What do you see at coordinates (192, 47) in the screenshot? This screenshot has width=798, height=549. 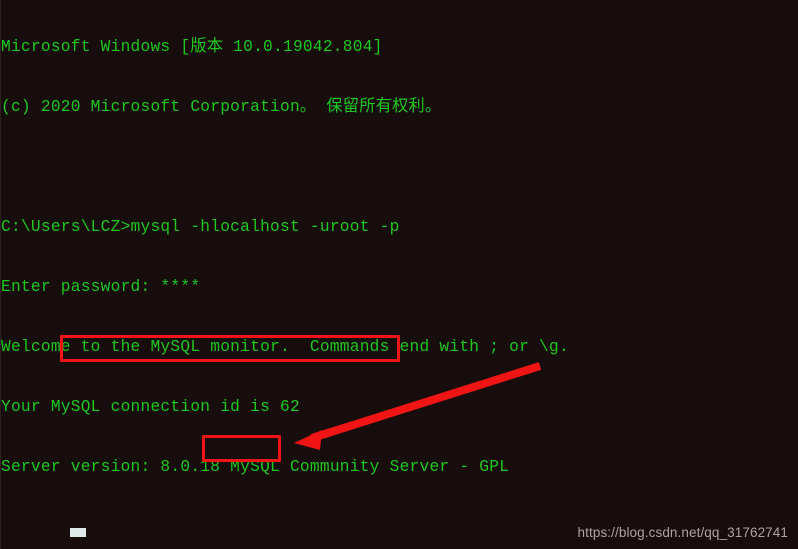 I see `console-line-win-version: Microsoft Windows [版本 10.0.19042.804]` at bounding box center [192, 47].